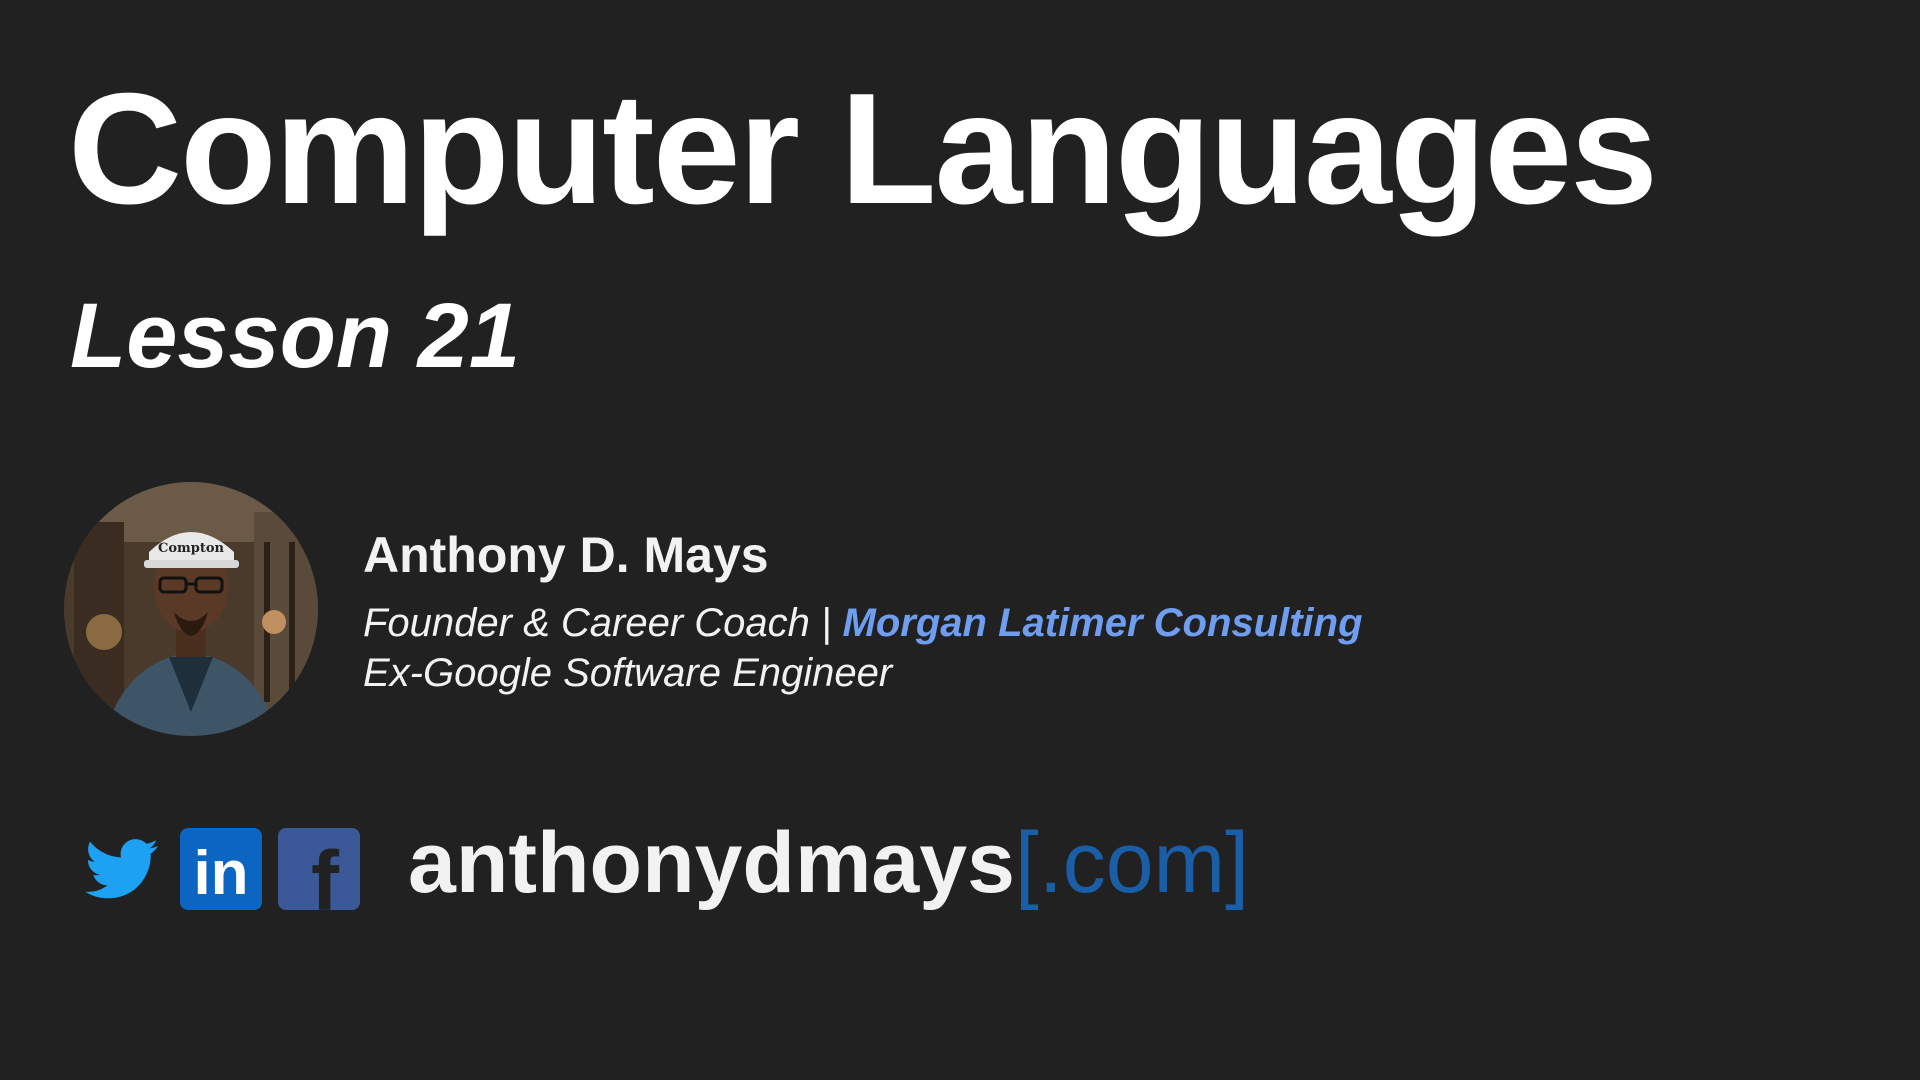  I want to click on facebook-icon: f, so click(319, 869).